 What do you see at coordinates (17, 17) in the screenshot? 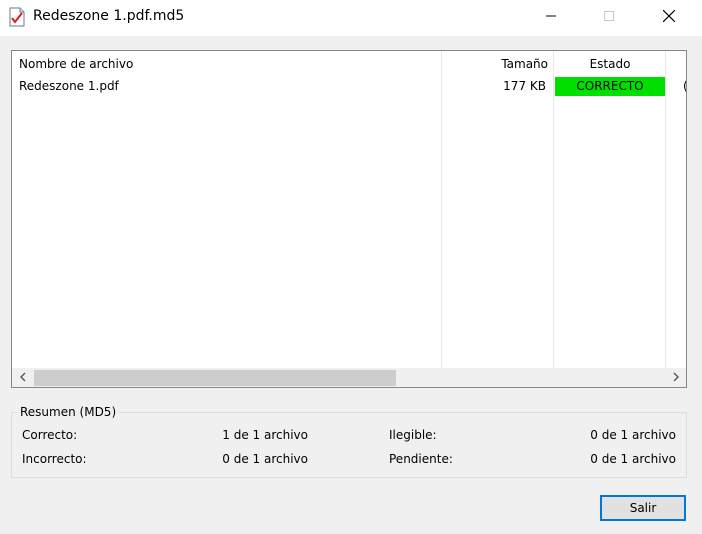
I see `checklist-document-icon` at bounding box center [17, 17].